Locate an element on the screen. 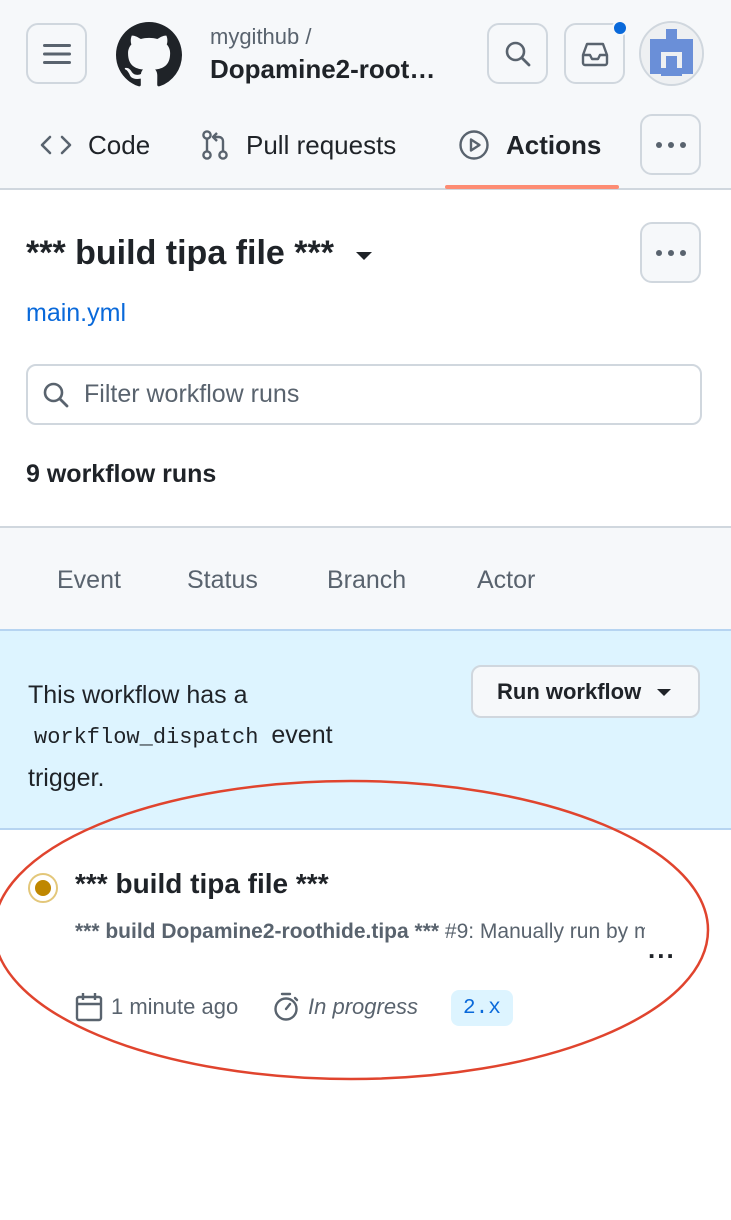 Image resolution: width=731 pixels, height=1220 pixels. filter-runs-input is located at coordinates (384, 394).